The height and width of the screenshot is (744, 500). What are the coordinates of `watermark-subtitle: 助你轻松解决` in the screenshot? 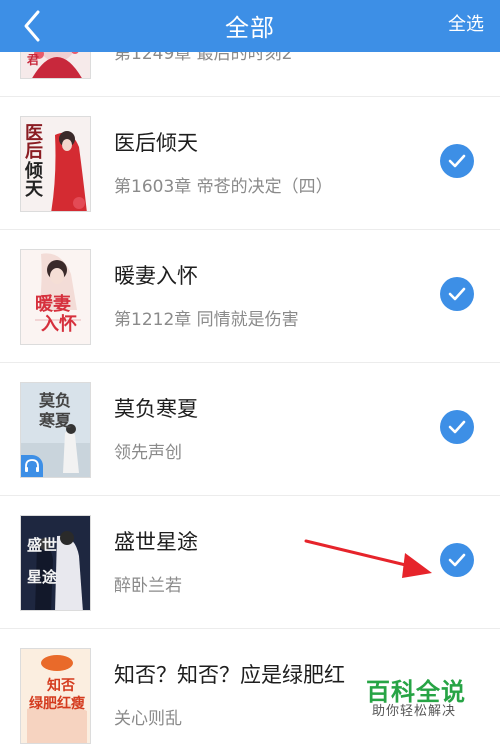 It's located at (414, 711).